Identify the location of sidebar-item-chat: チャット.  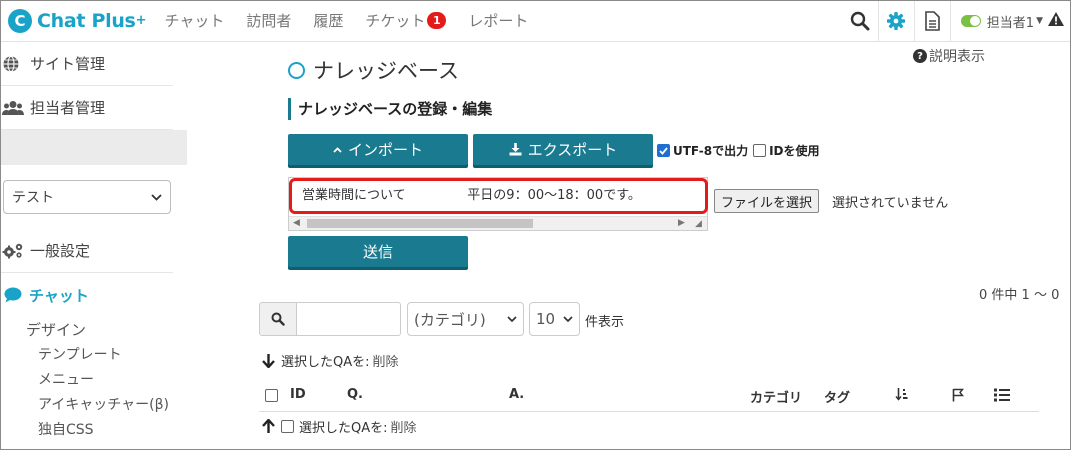
(86, 295).